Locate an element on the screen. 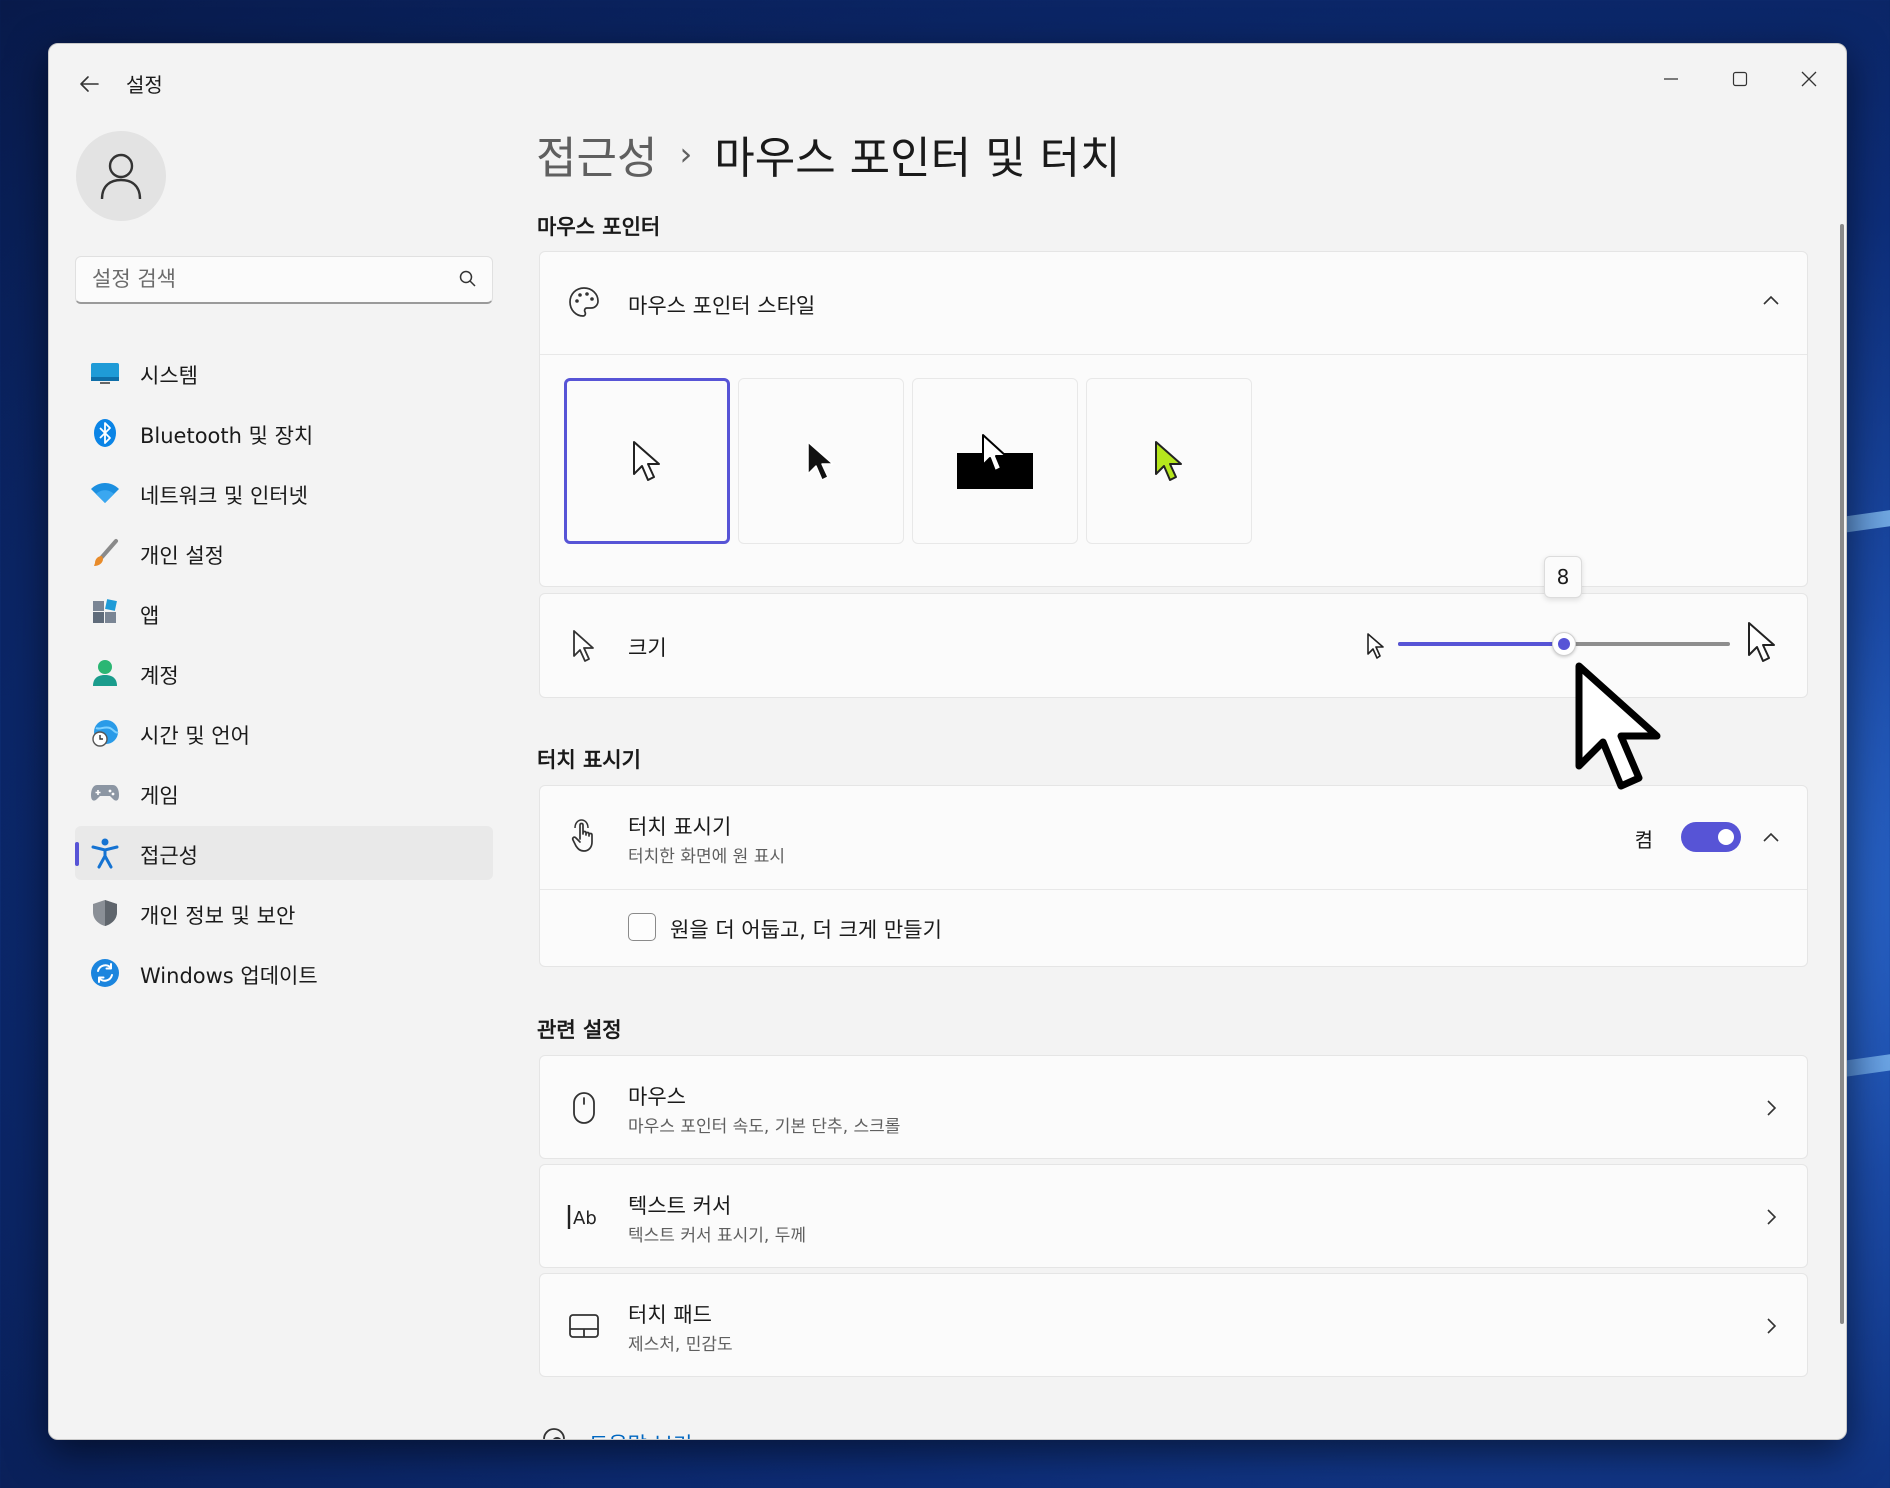 This screenshot has width=1890, height=1488. close-icon is located at coordinates (1809, 79).